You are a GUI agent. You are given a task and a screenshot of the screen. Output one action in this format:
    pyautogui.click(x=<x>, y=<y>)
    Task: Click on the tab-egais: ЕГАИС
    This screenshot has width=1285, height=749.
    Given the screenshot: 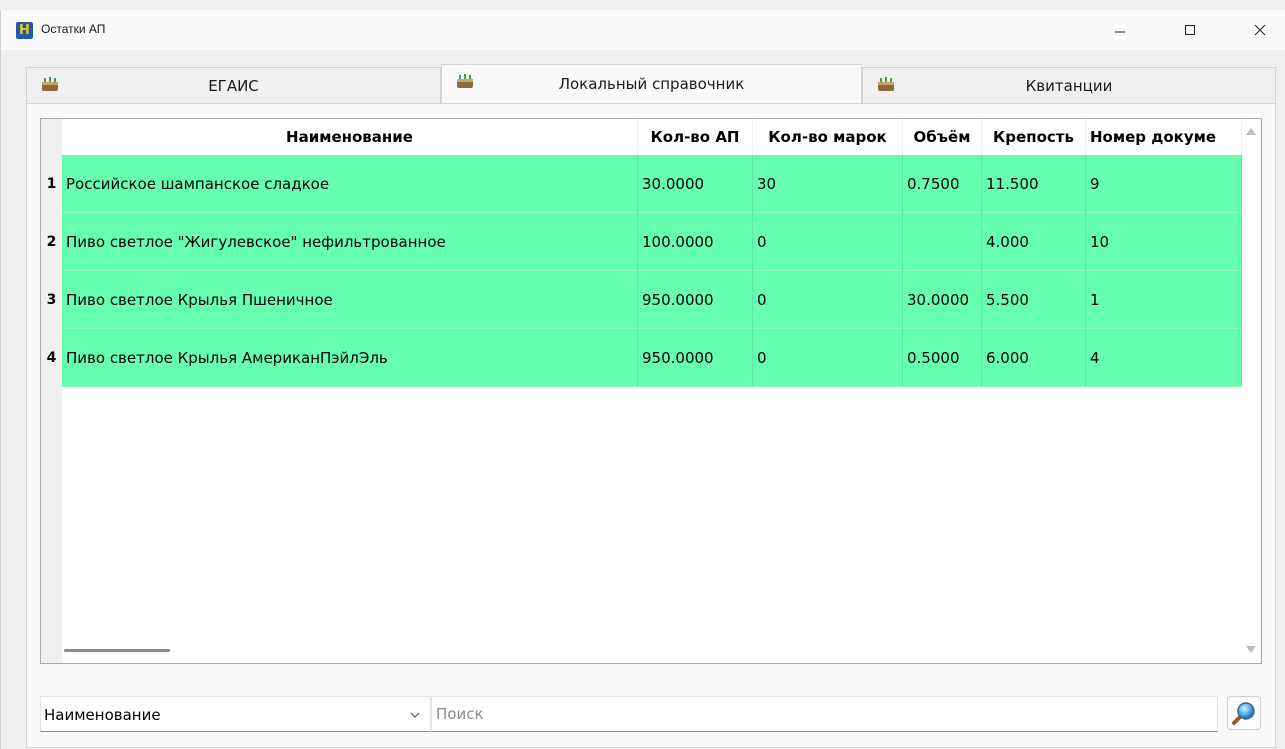 What is the action you would take?
    pyautogui.click(x=233, y=85)
    